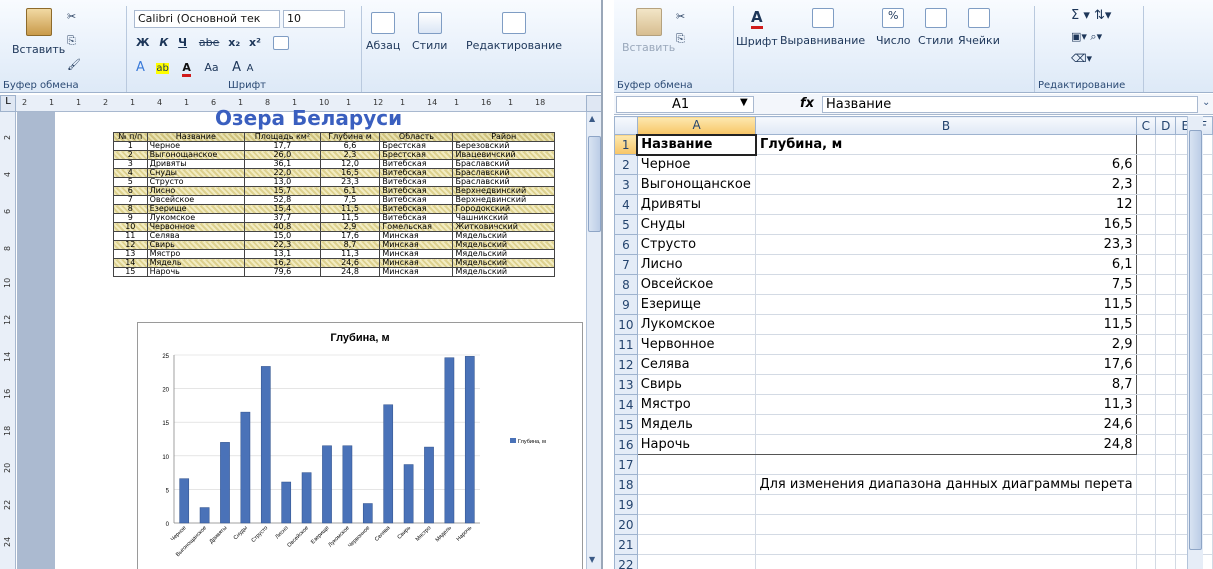 This screenshot has height=569, width=1213. Describe the element at coordinates (514, 32) in the screenshot. I see `word-editing-button: Редактирование` at that location.